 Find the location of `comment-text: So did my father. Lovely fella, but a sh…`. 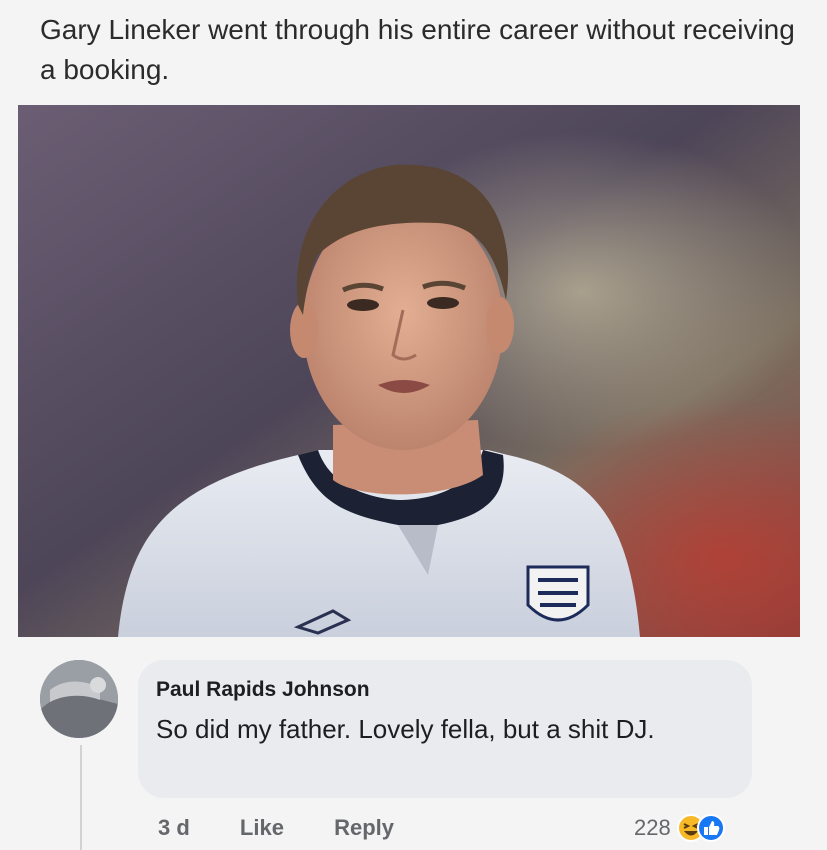

comment-text: So did my father. Lovely fella, but a sh… is located at coordinates (405, 729).